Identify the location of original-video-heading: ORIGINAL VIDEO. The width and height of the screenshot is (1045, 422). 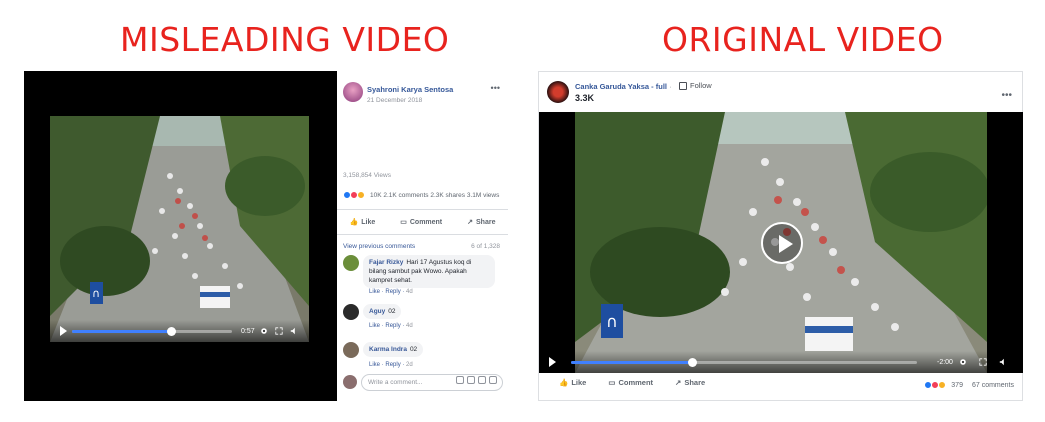
(803, 39).